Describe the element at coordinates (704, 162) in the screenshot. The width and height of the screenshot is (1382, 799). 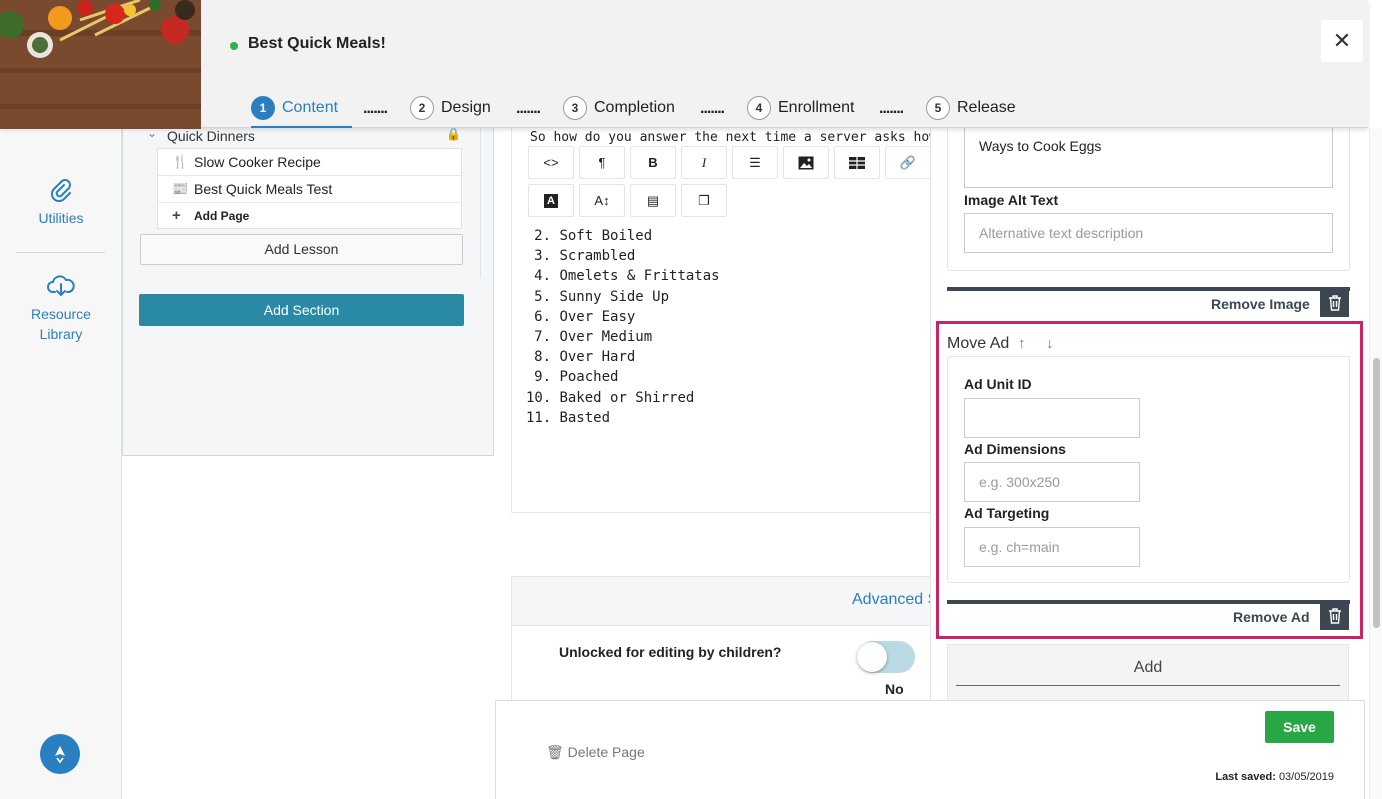
I see `italic-button: I` at that location.